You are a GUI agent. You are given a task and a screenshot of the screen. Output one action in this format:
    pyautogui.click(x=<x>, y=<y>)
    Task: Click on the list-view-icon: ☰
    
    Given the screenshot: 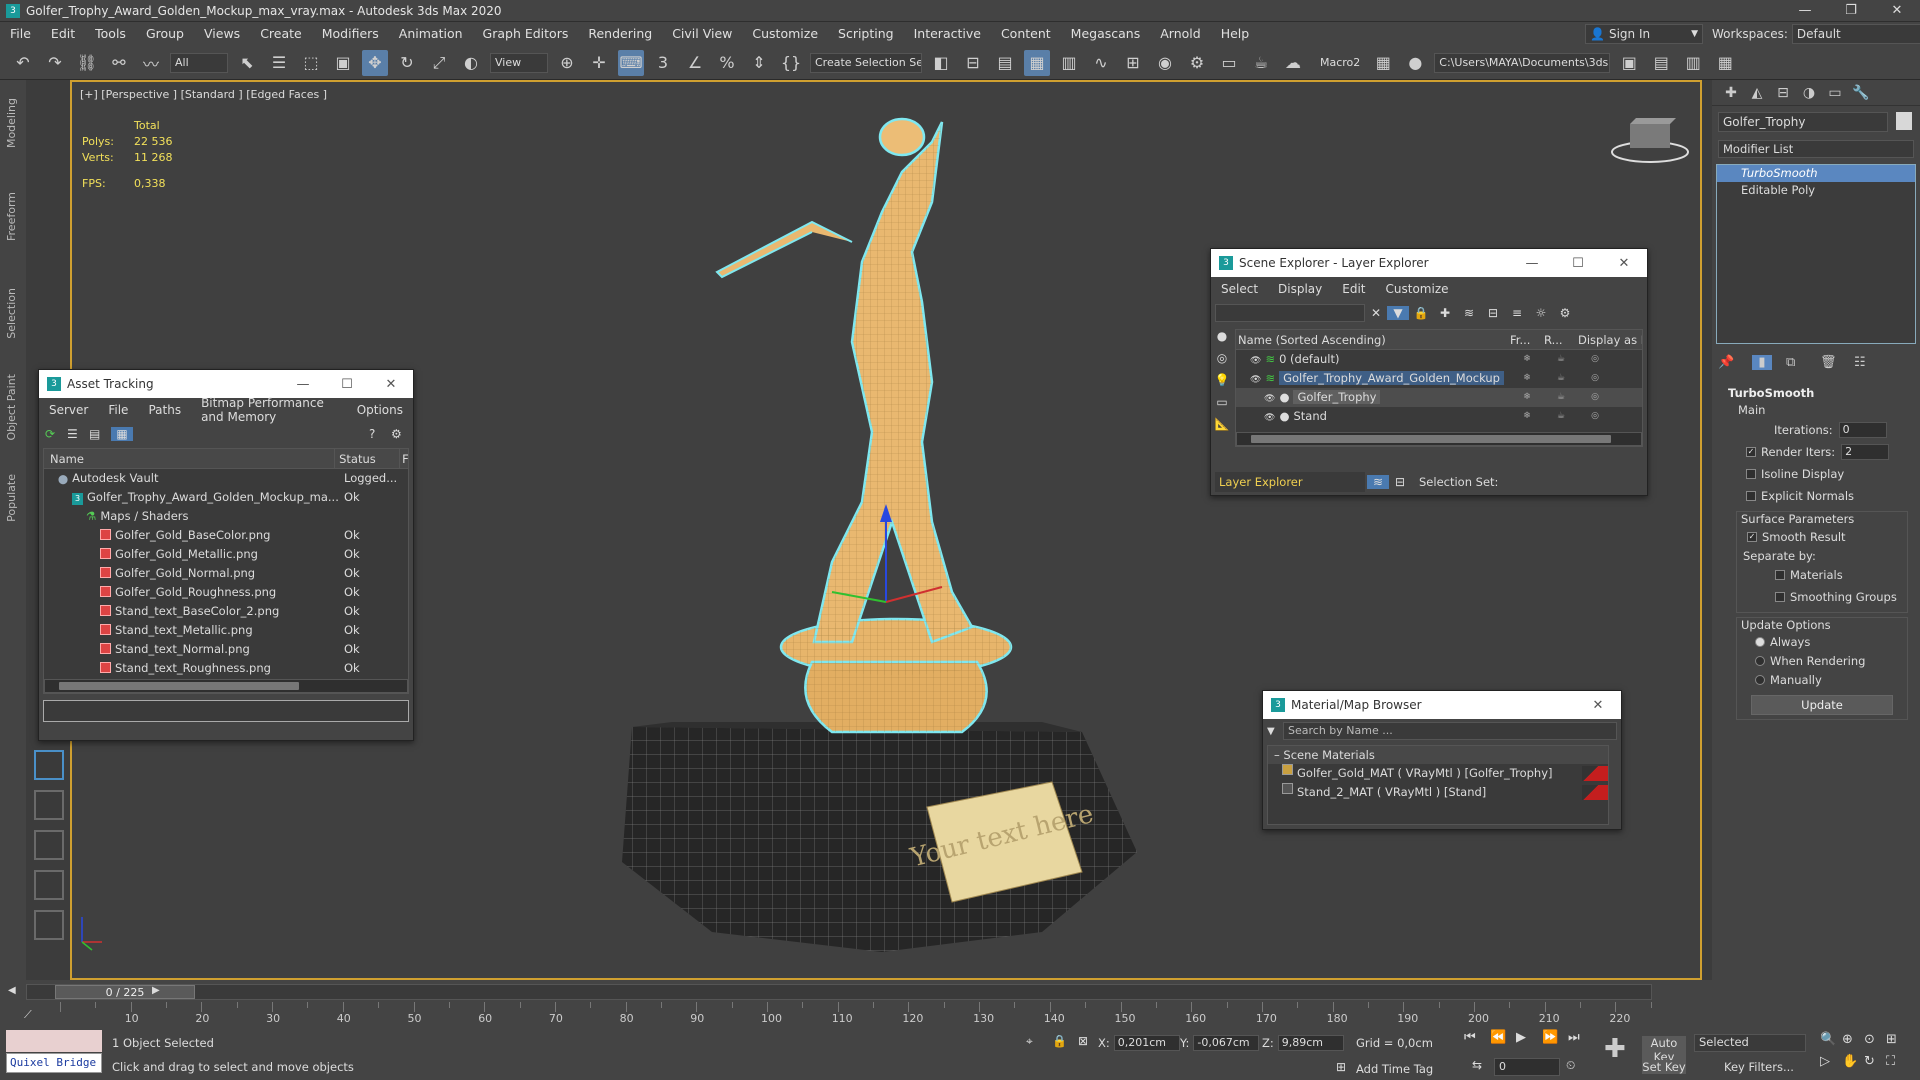 What is the action you would take?
    pyautogui.click(x=78, y=434)
    